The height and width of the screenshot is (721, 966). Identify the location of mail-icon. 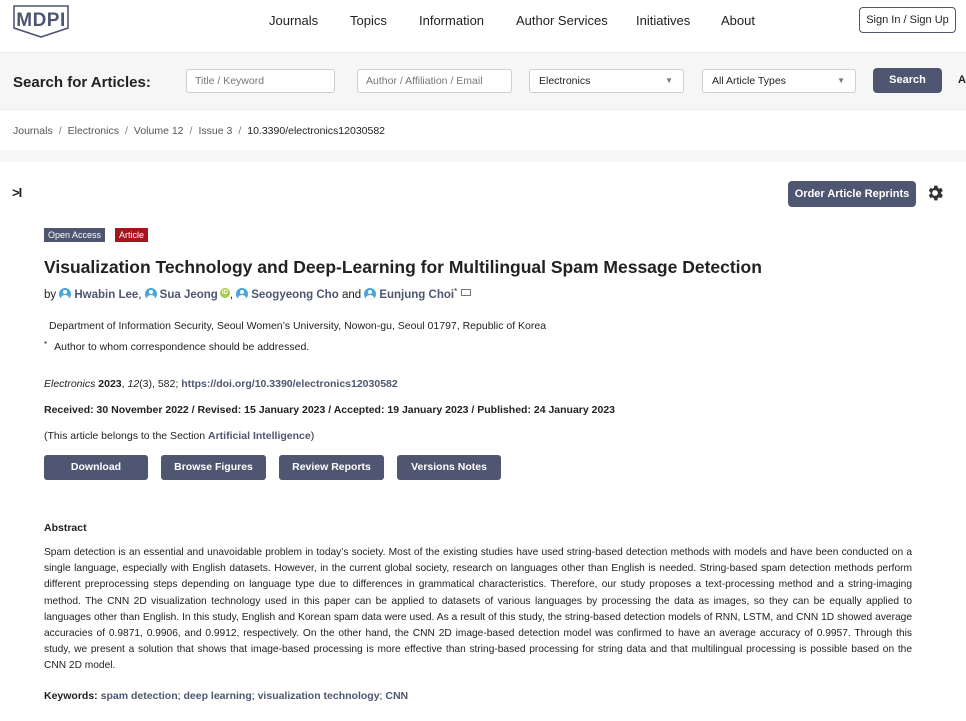
(466, 292).